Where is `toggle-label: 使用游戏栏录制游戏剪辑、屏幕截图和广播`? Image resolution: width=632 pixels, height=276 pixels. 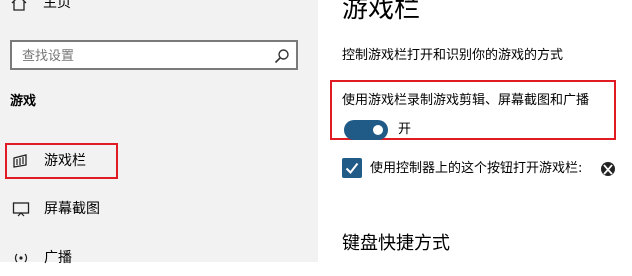 toggle-label: 使用游戏栏录制游戏剪辑、屏幕截图和广播 is located at coordinates (466, 100).